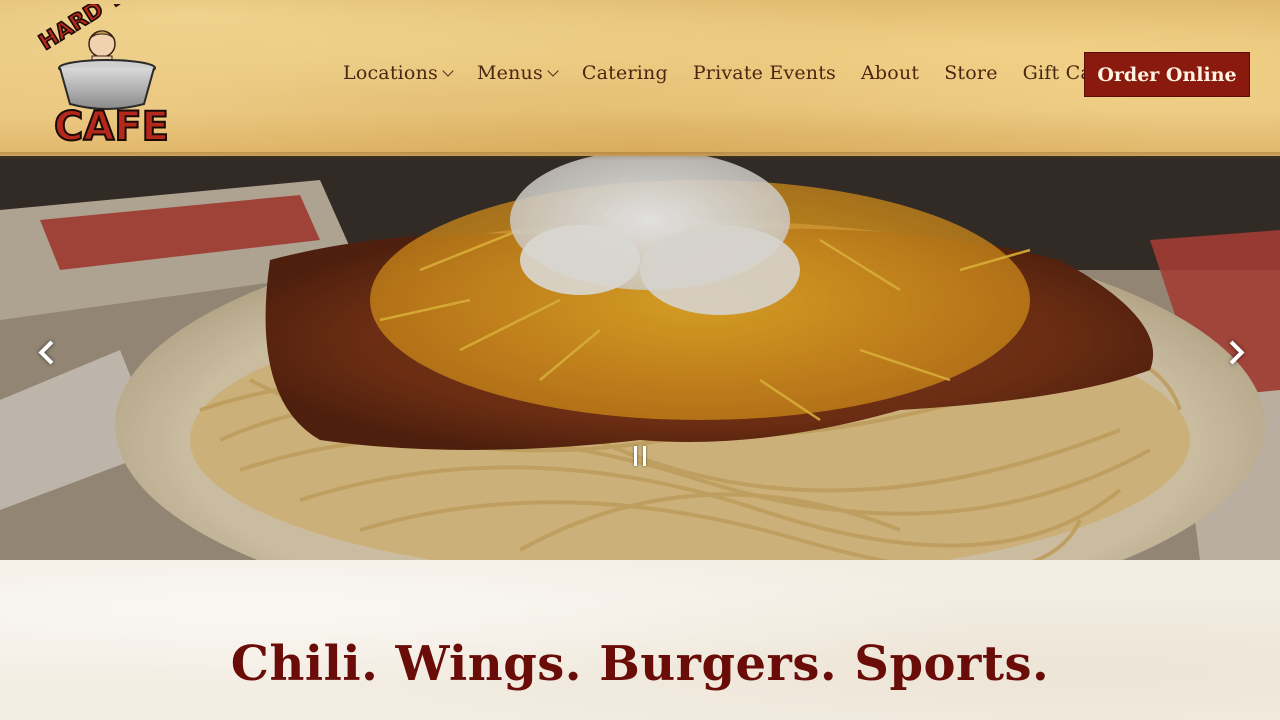 The height and width of the screenshot is (720, 1280). What do you see at coordinates (390, 73) in the screenshot?
I see `nav-item-label: Locations` at bounding box center [390, 73].